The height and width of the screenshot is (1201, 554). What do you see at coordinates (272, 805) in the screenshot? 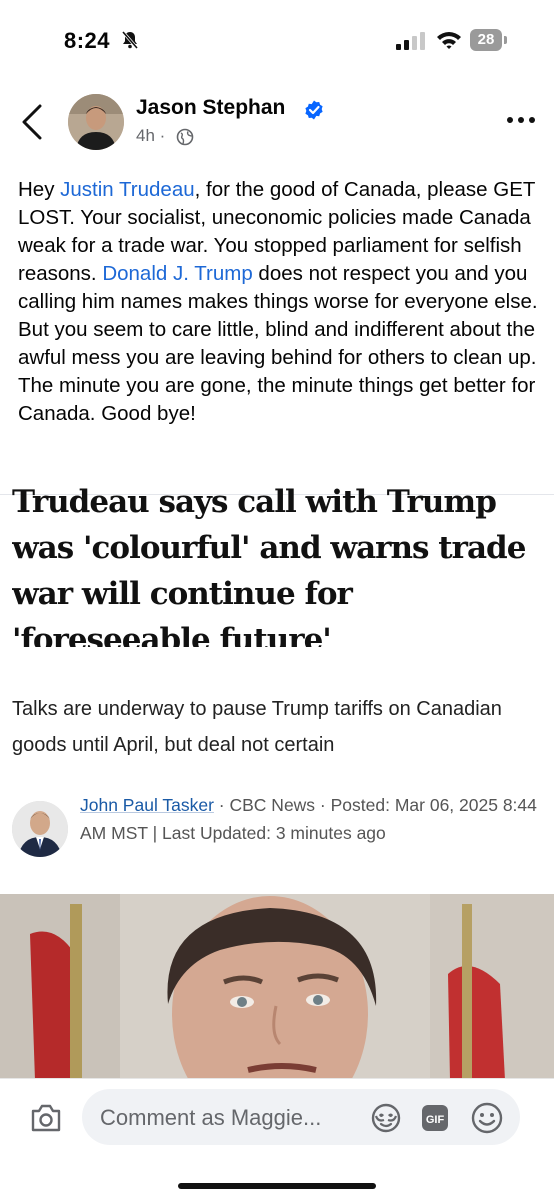
I see `byline-outlet: · CBC News ·` at bounding box center [272, 805].